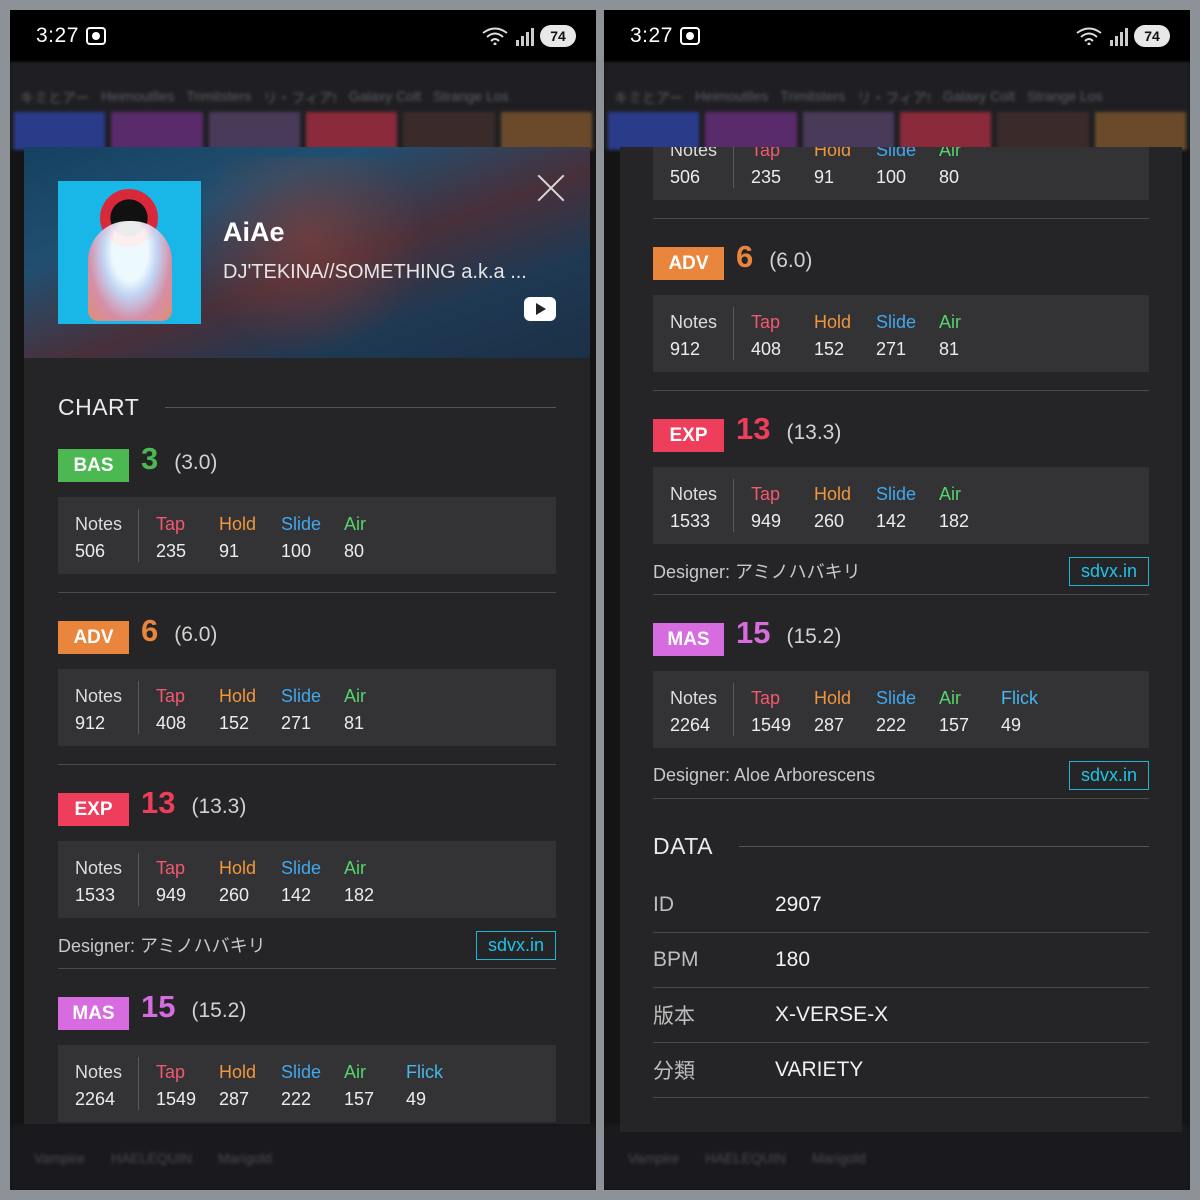 The width and height of the screenshot is (1200, 1200). I want to click on song-title: AiAe, so click(254, 232).